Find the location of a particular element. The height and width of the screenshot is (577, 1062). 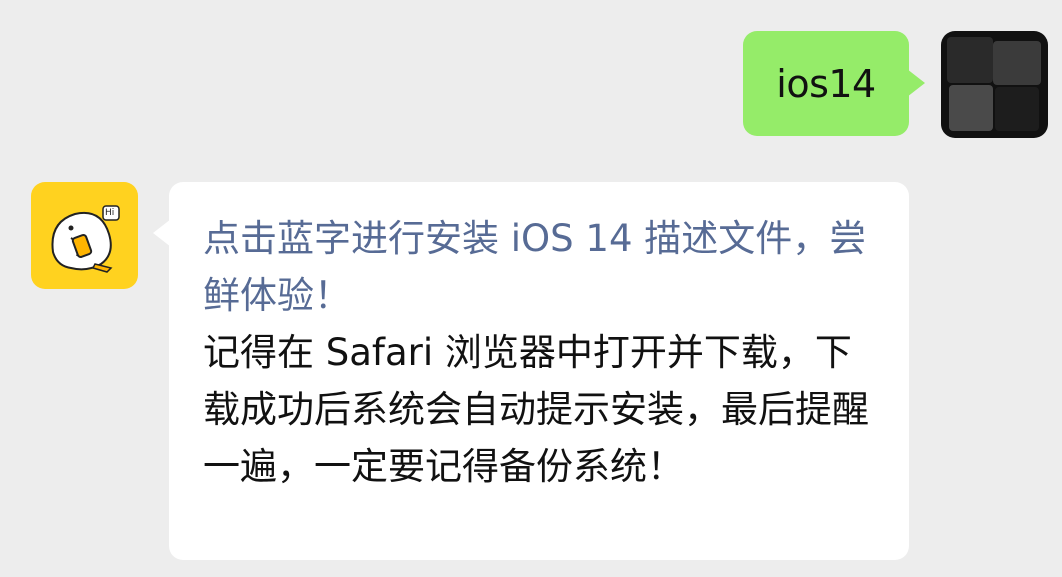

user-avatar is located at coordinates (994, 84).